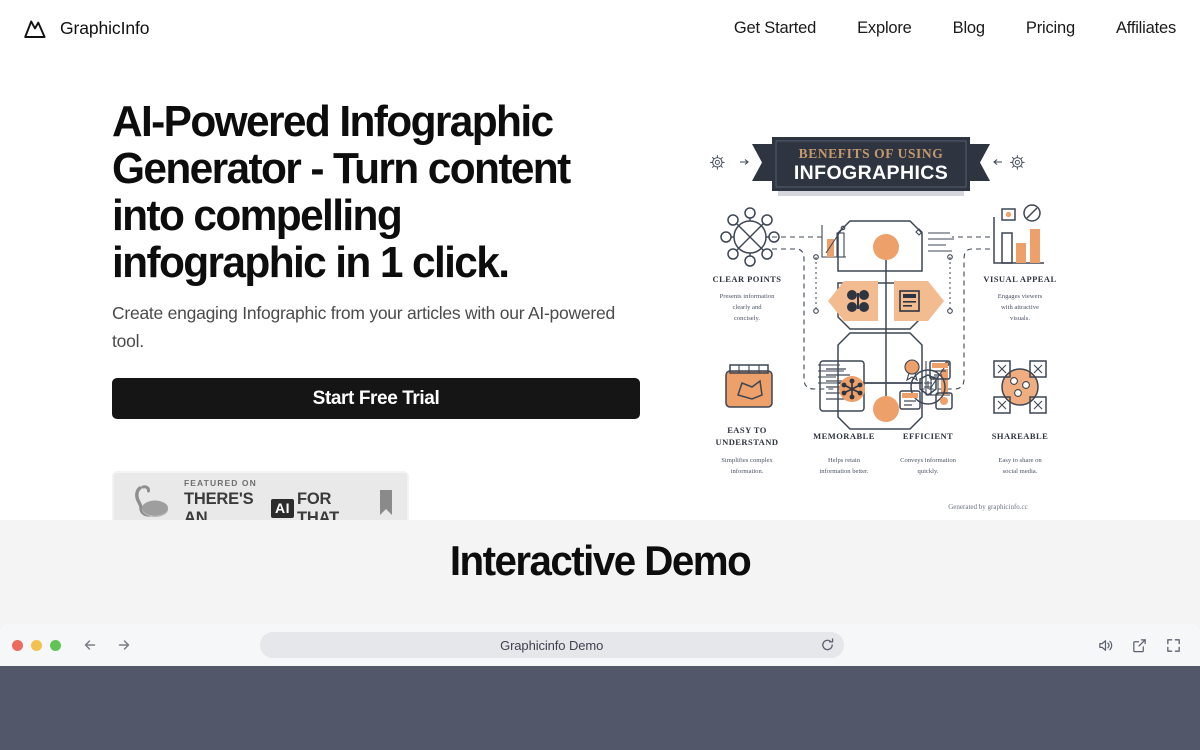 This screenshot has width=1200, height=750. What do you see at coordinates (871, 153) in the screenshot?
I see `banner-top-text: BENEFITS OF USING` at bounding box center [871, 153].